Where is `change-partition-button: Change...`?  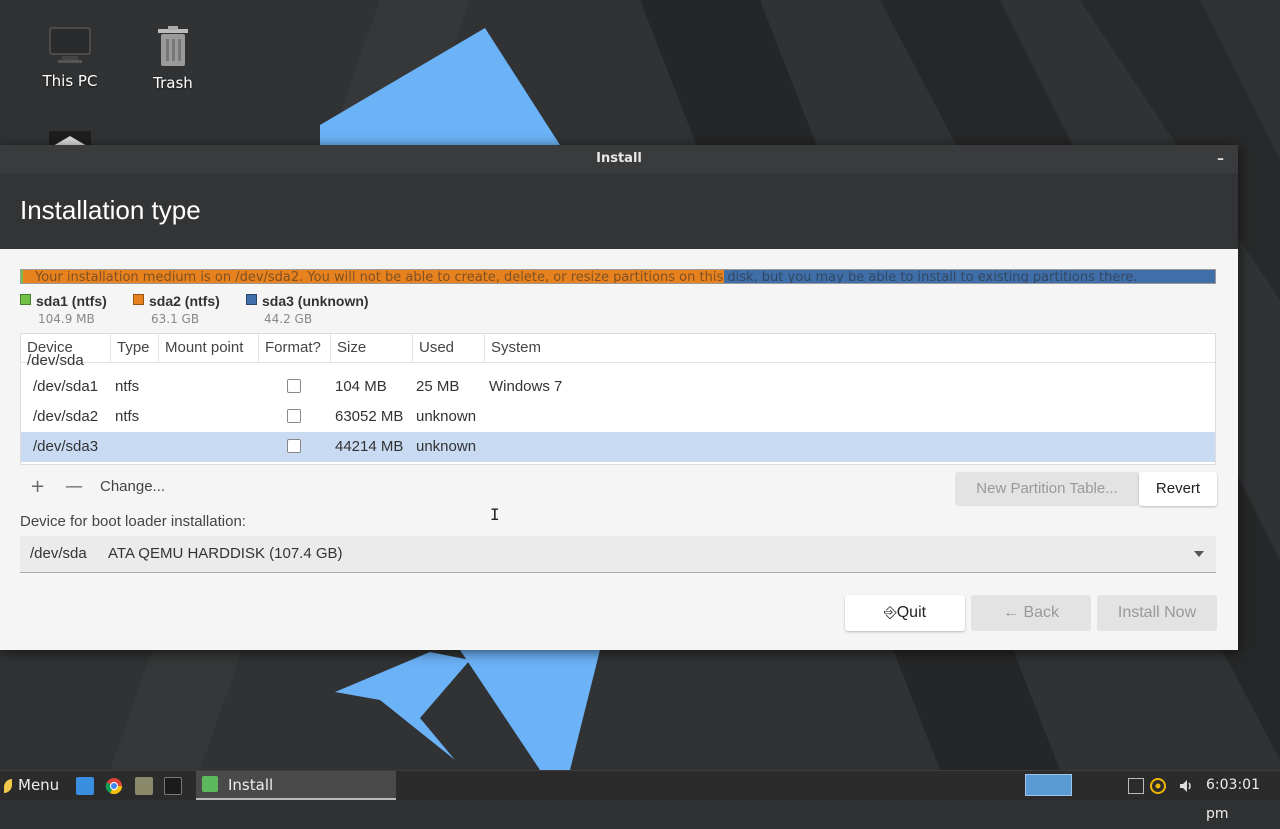
change-partition-button: Change... is located at coordinates (132, 486).